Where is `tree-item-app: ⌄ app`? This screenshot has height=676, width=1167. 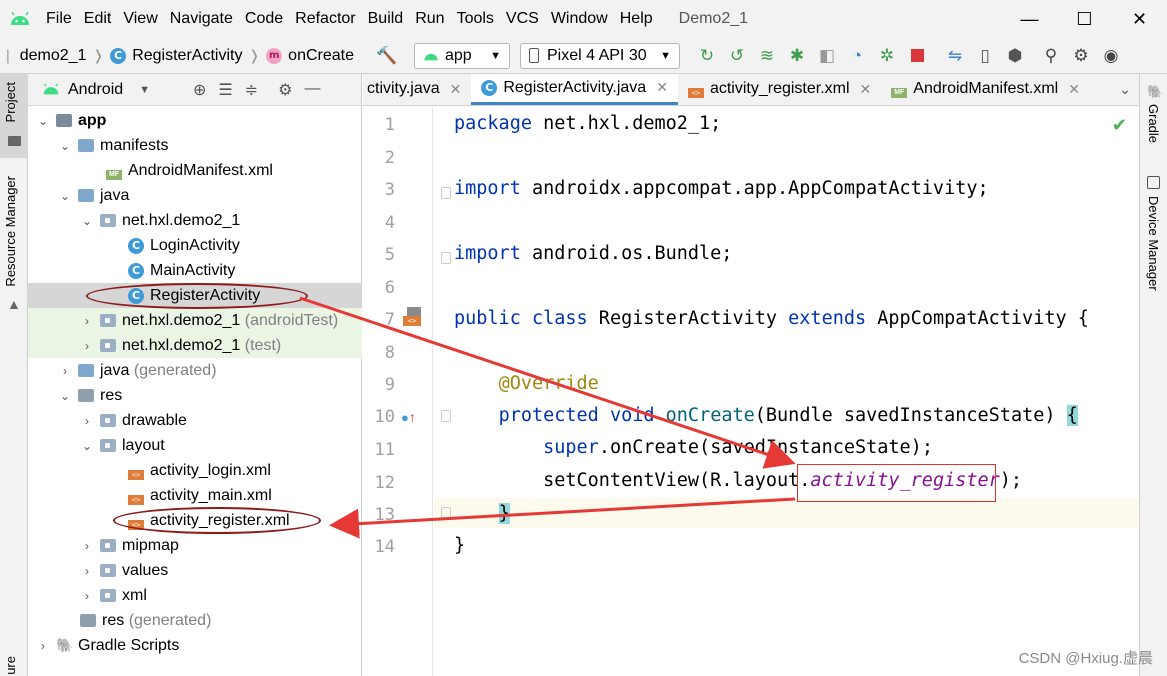 tree-item-app: ⌄ app is located at coordinates (195, 120).